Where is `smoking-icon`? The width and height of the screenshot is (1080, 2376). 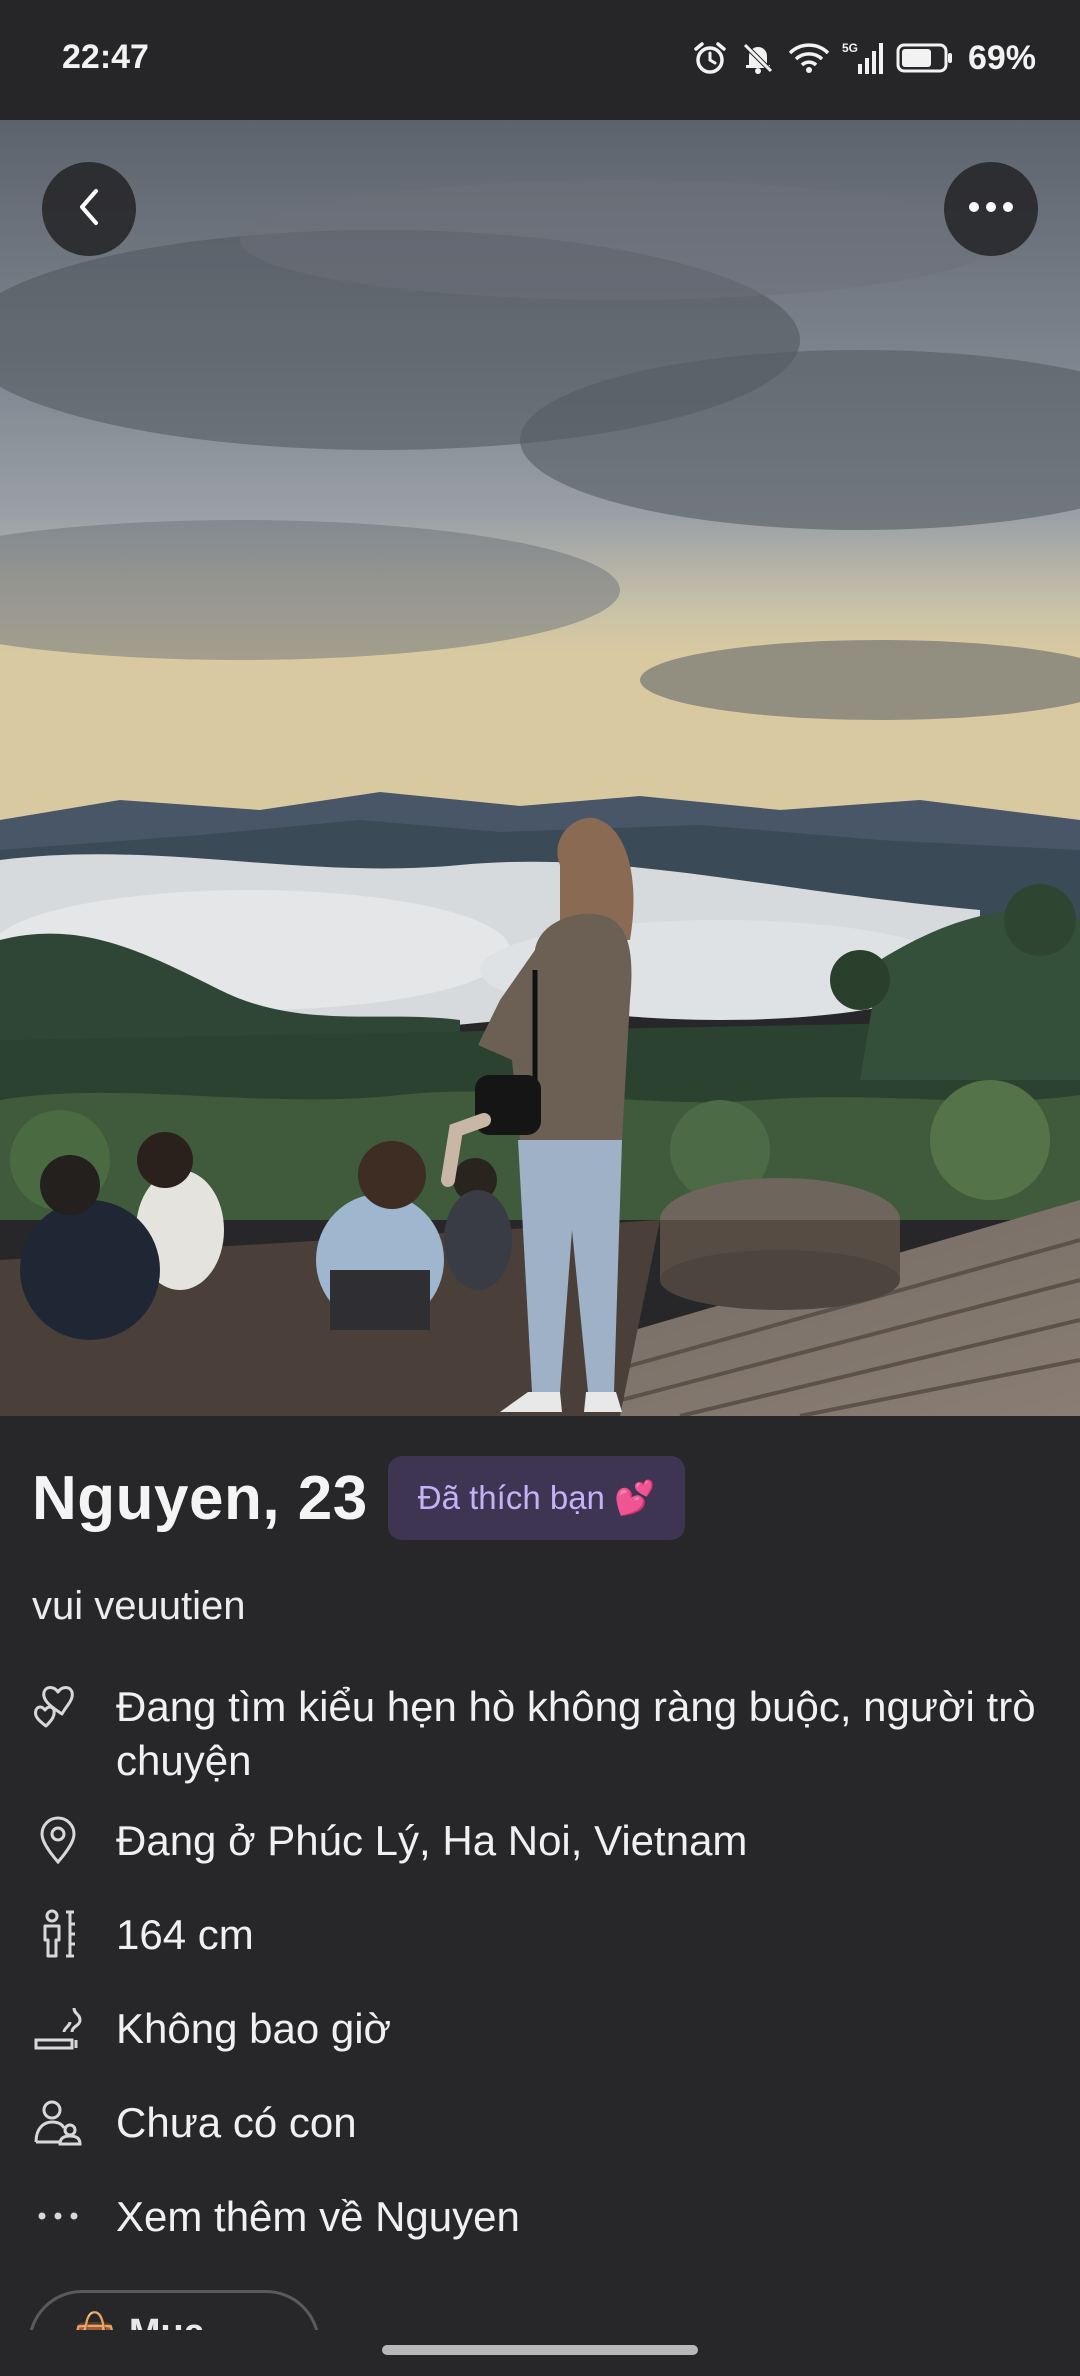
smoking-icon is located at coordinates (58, 2028).